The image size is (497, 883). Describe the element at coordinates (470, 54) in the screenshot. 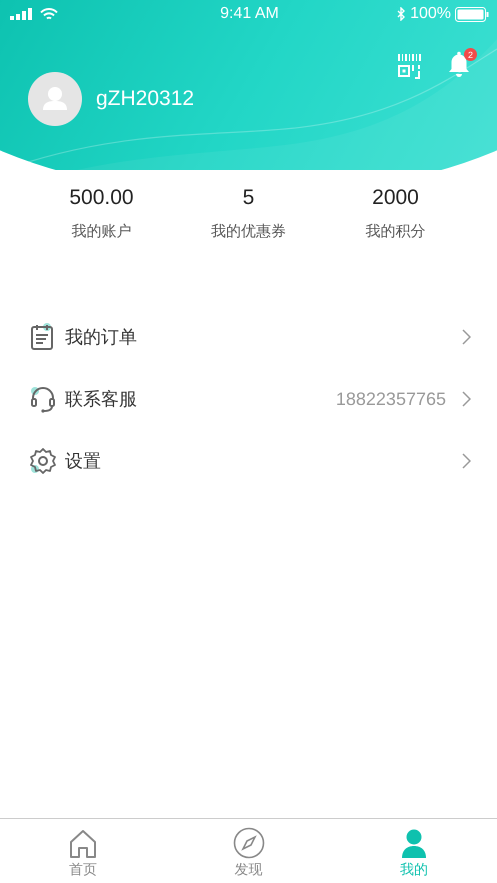

I see `notification-badge: 2` at that location.